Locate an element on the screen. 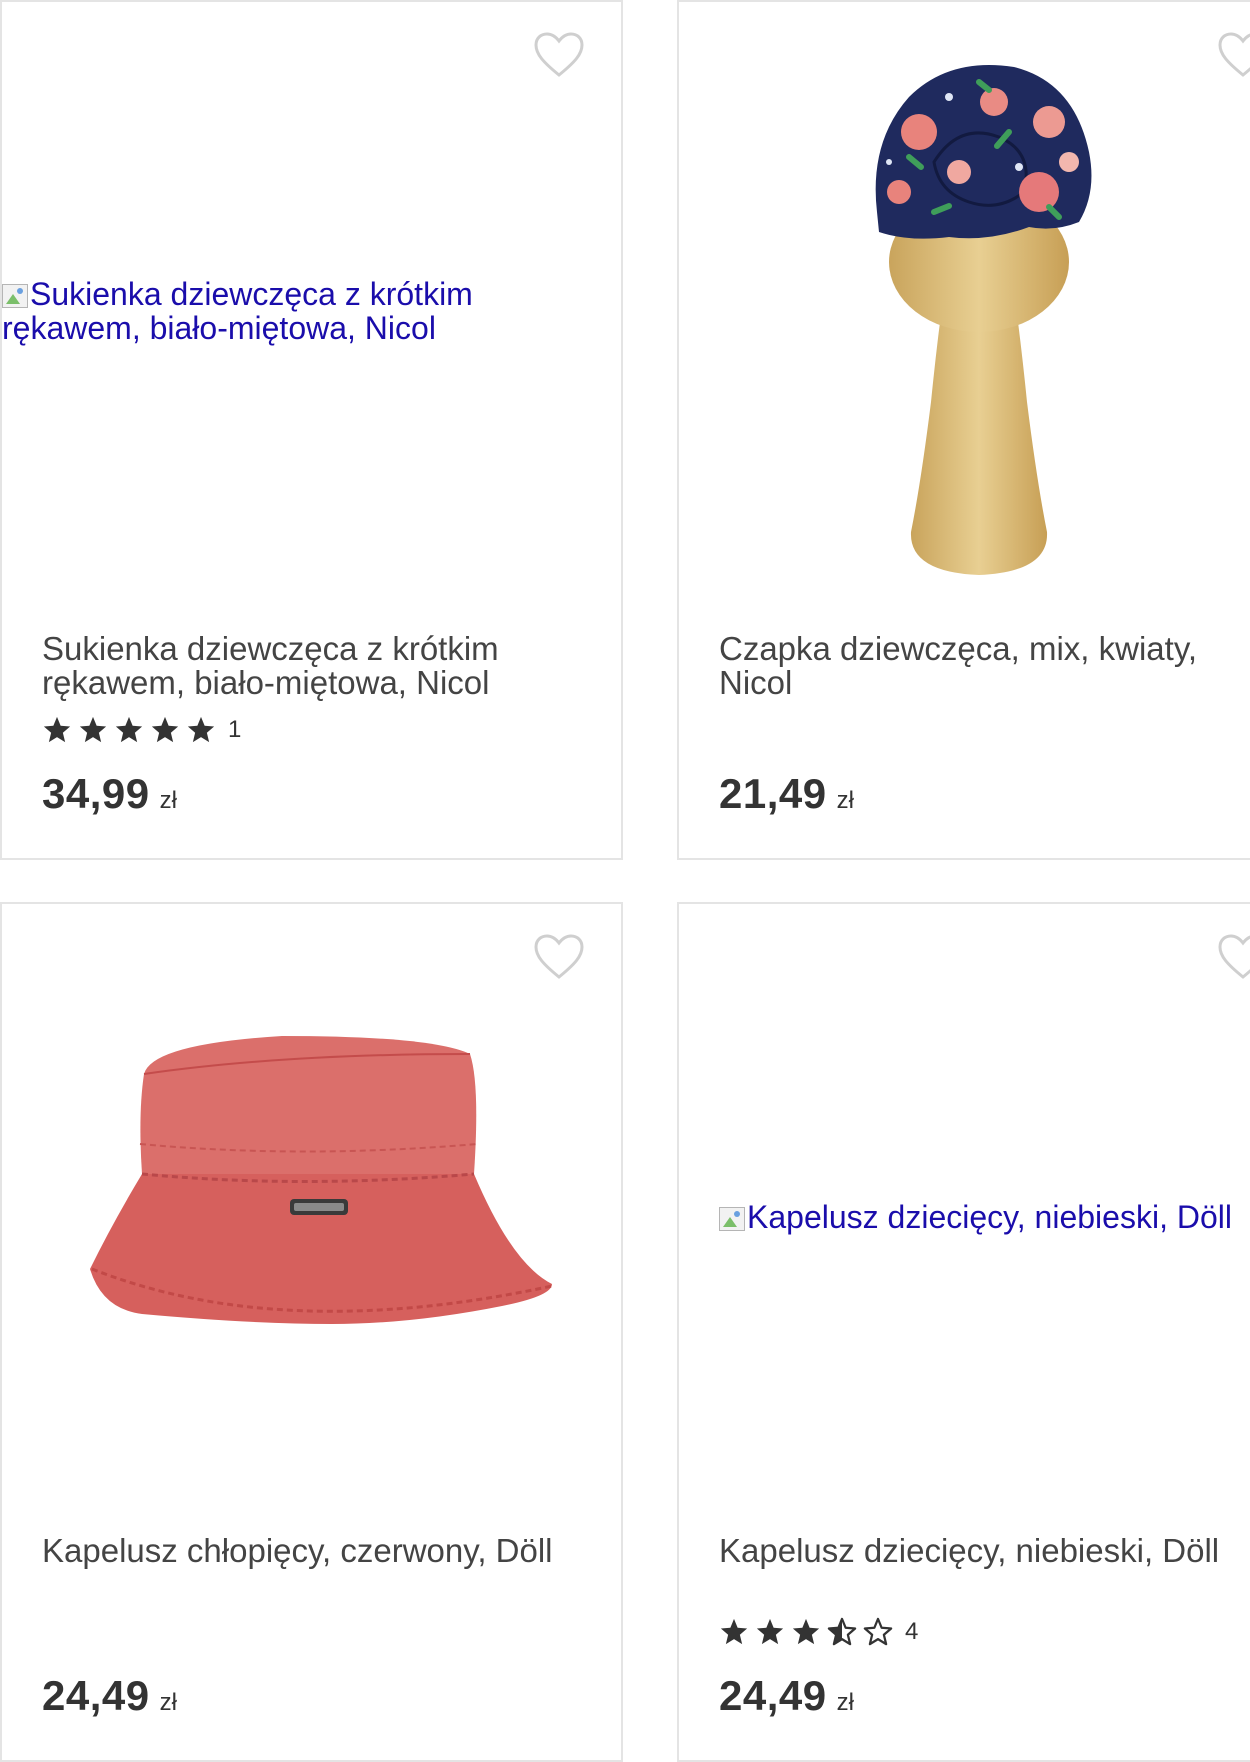 The width and height of the screenshot is (1250, 1762). product-image-red-hat is located at coordinates (322, 1194).